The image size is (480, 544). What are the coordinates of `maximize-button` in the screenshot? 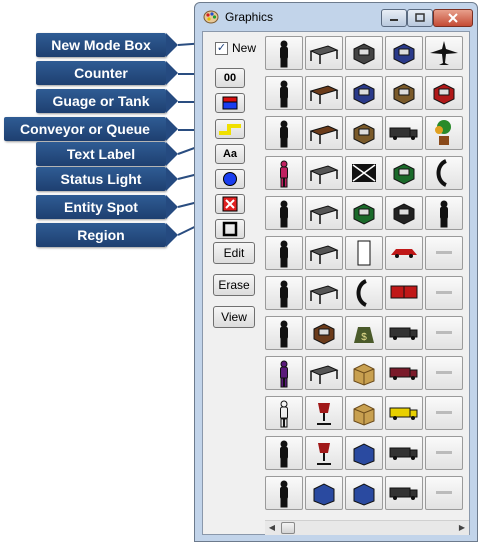 It's located at (420, 18).